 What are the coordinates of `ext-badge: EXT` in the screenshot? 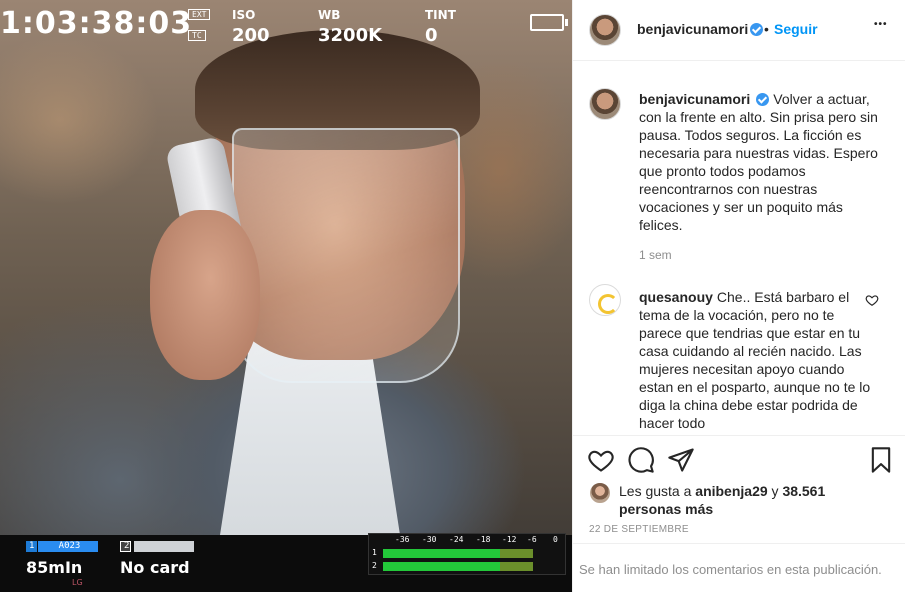 It's located at (199, 14).